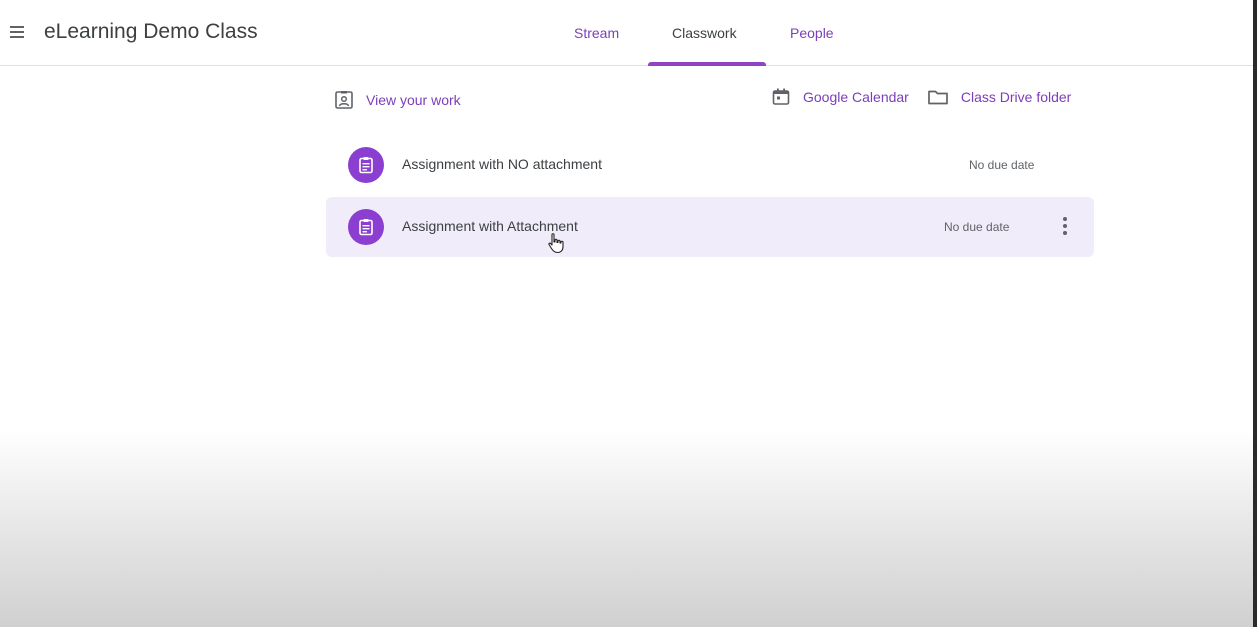 This screenshot has width=1257, height=627. Describe the element at coordinates (556, 243) in the screenshot. I see `hand-pointer-cursor-icon` at that location.